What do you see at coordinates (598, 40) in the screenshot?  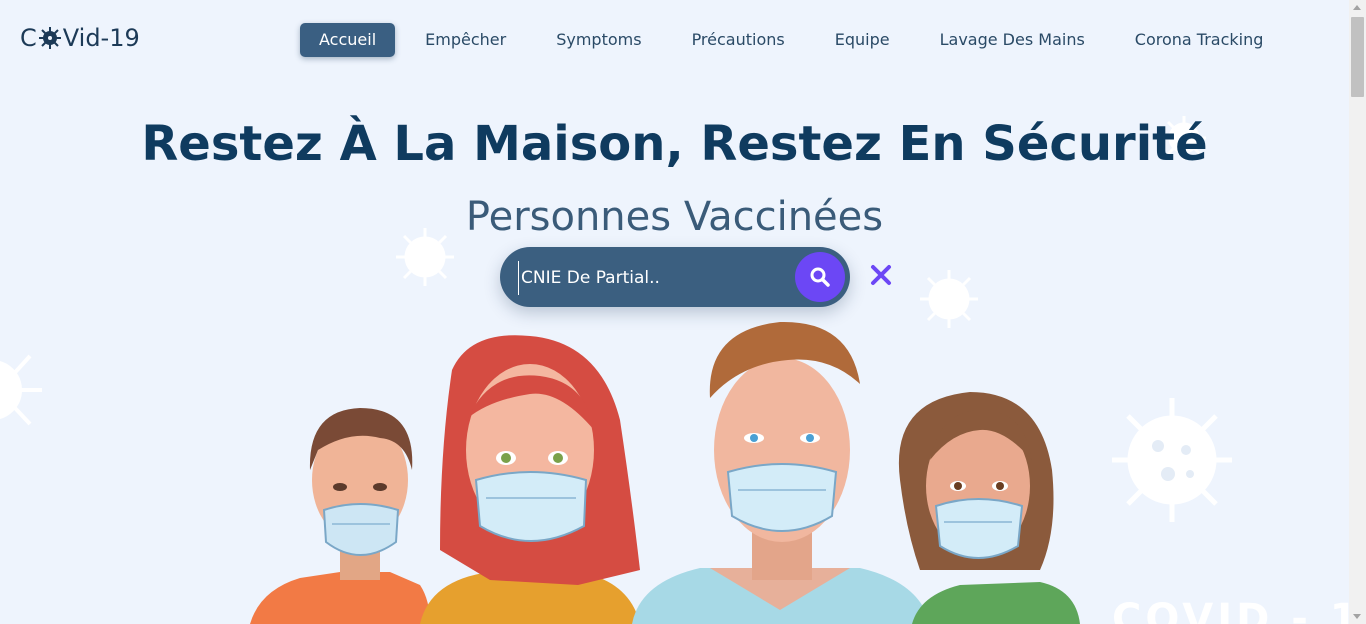 I see `nav-item-symptoms: Symptoms` at bounding box center [598, 40].